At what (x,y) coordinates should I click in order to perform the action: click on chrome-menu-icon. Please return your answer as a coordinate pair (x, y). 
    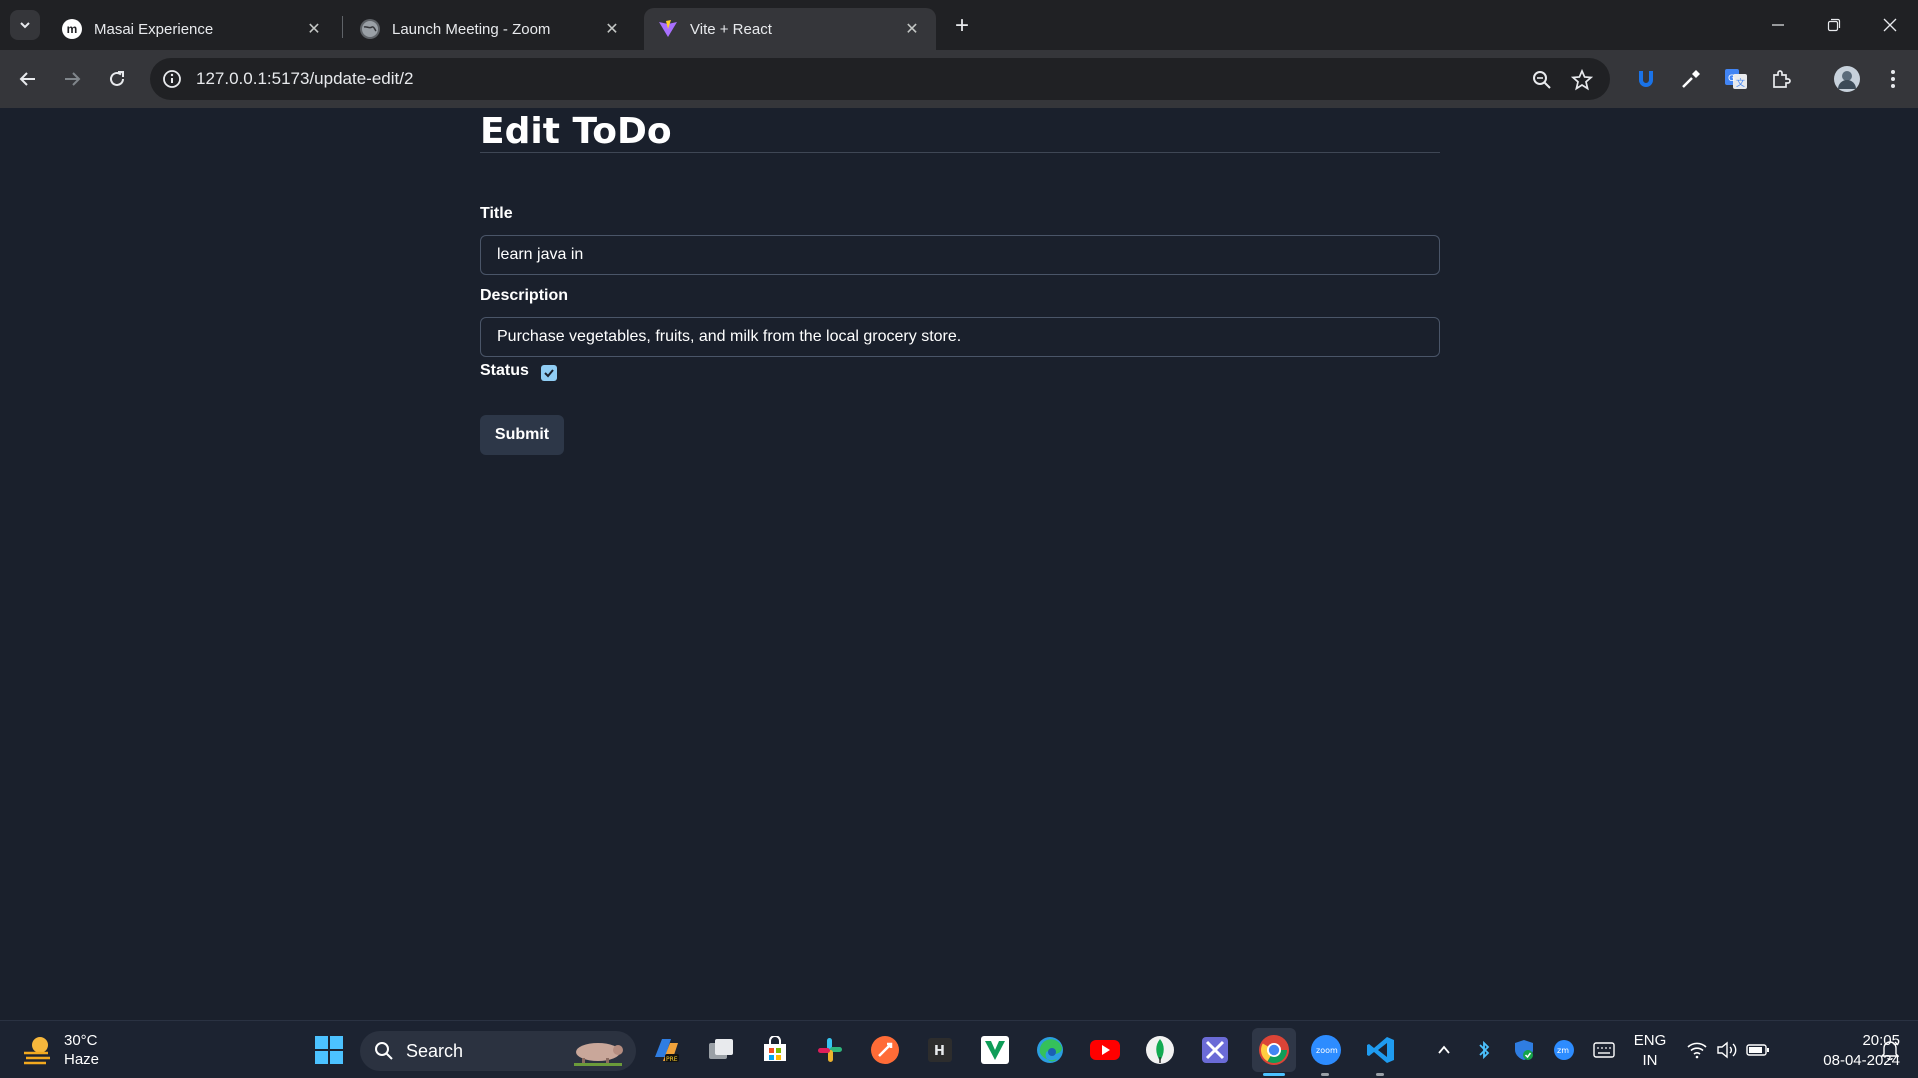
    Looking at the image, I should click on (1893, 79).